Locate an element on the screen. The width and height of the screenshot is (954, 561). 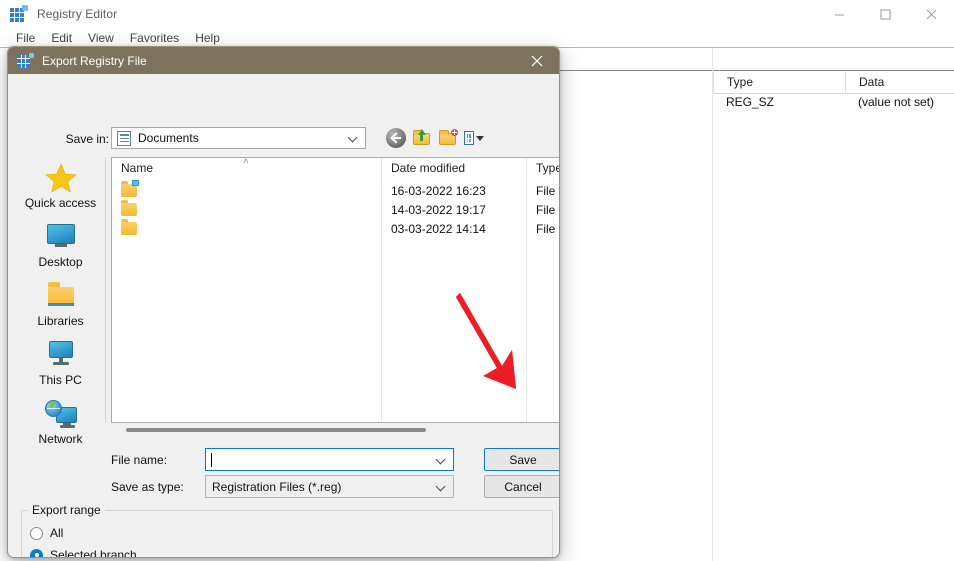
horizontal-scrollbar is located at coordinates (335, 431).